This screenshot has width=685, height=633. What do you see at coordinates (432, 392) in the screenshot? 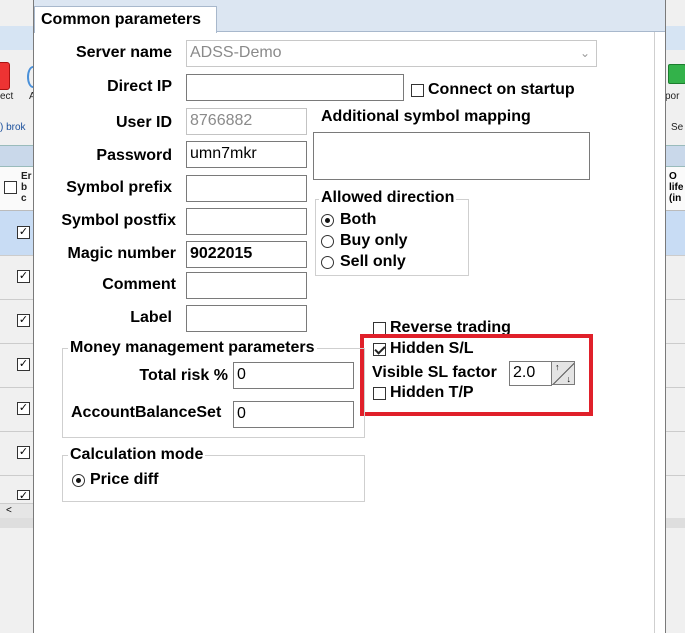
I see `hidden-tp-label: Hidden T/P` at bounding box center [432, 392].